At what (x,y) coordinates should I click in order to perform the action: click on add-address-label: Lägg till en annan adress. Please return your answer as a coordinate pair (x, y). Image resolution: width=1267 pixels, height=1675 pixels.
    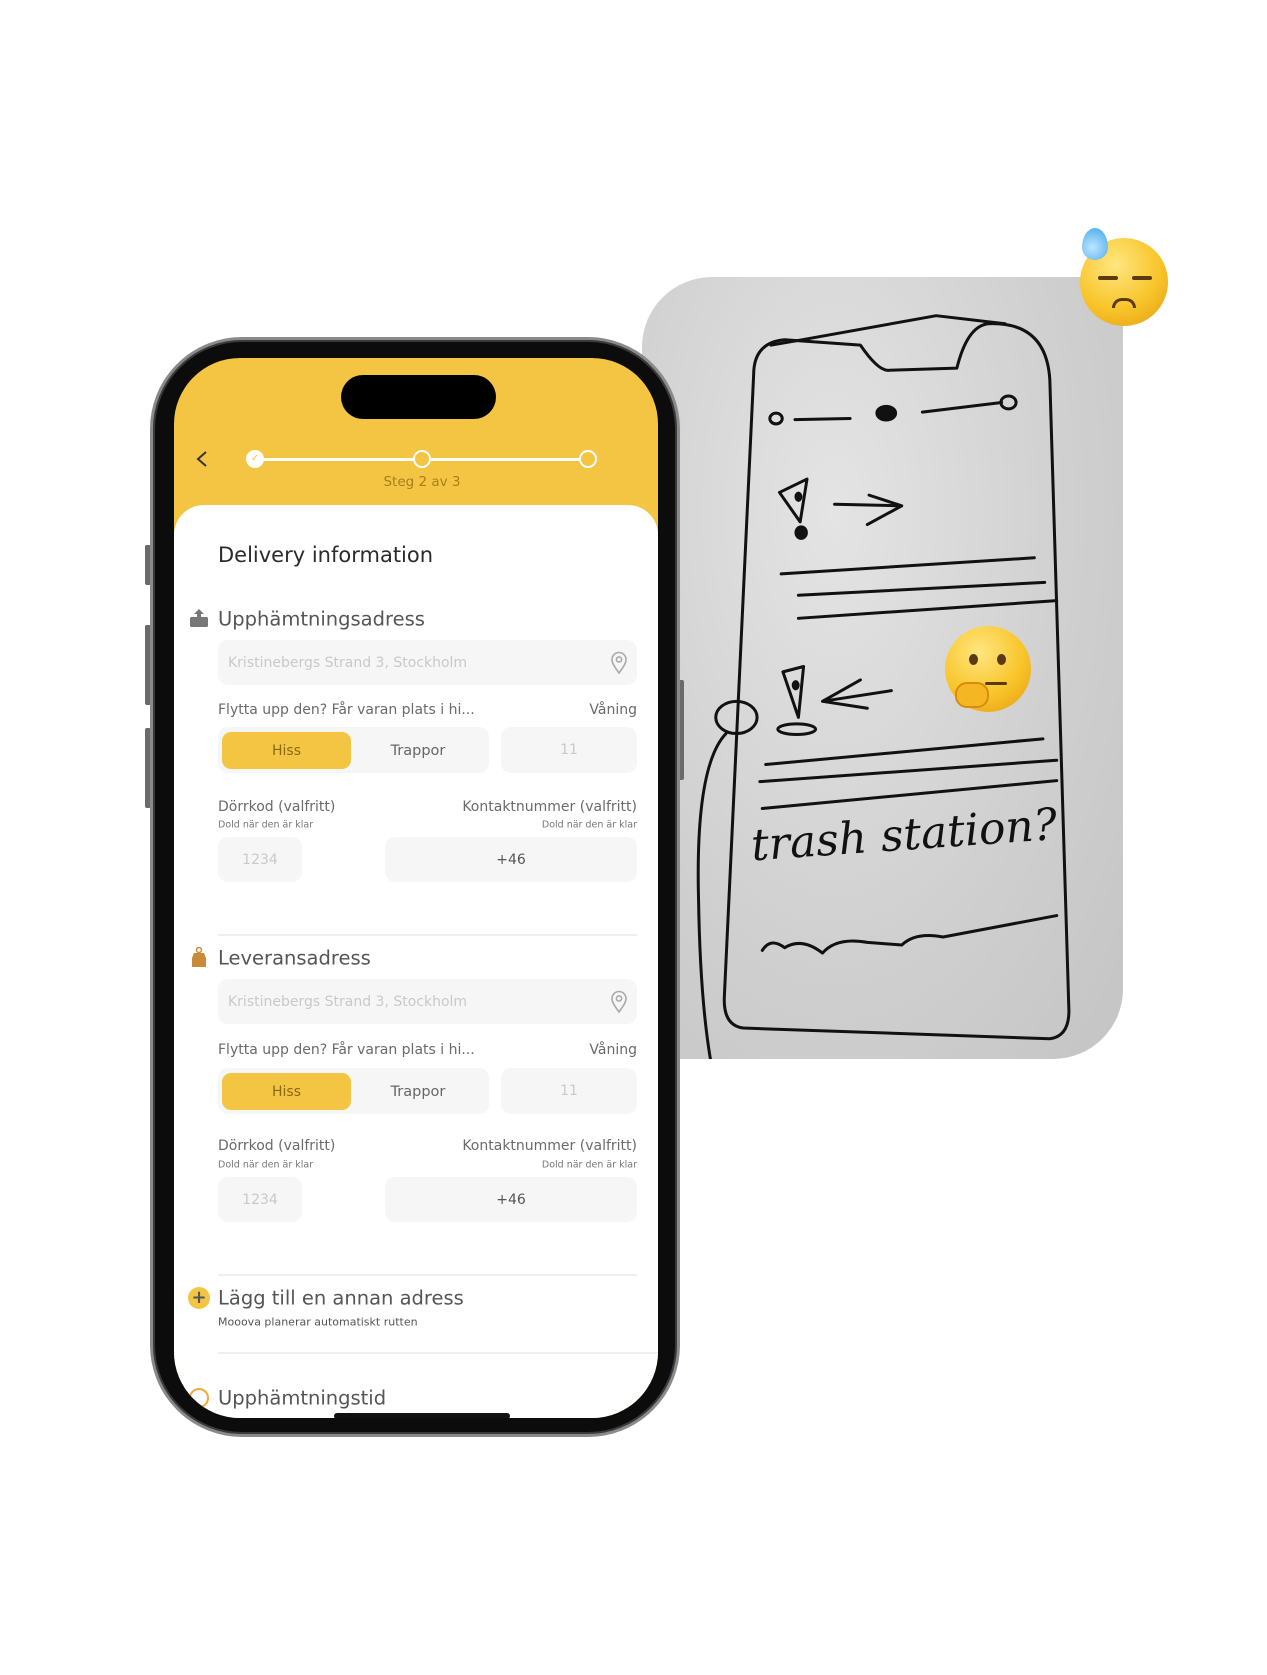
    Looking at the image, I should click on (341, 1298).